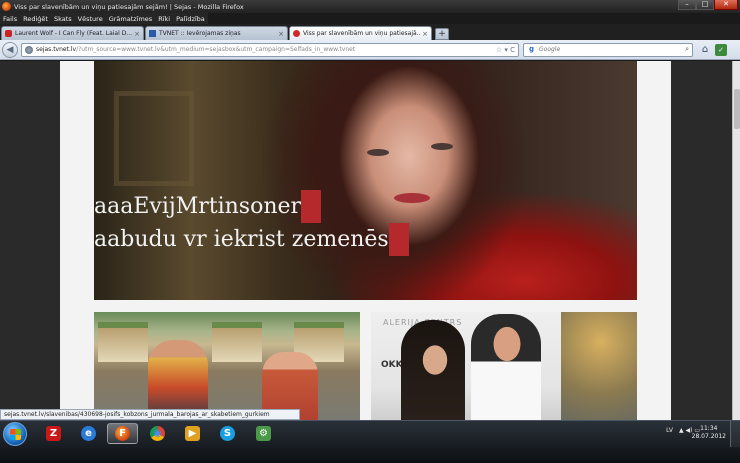 This screenshot has height=463, width=740. Describe the element at coordinates (612, 49) in the screenshot. I see `search-input: Google` at that location.